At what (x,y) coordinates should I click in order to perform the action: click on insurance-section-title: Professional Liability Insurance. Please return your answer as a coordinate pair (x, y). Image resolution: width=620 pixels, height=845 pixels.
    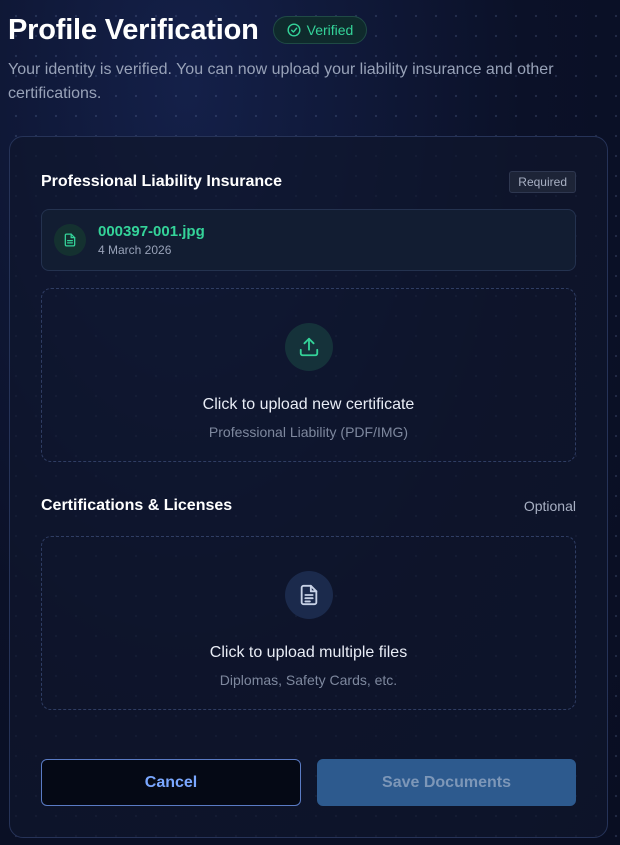
    Looking at the image, I should click on (161, 181).